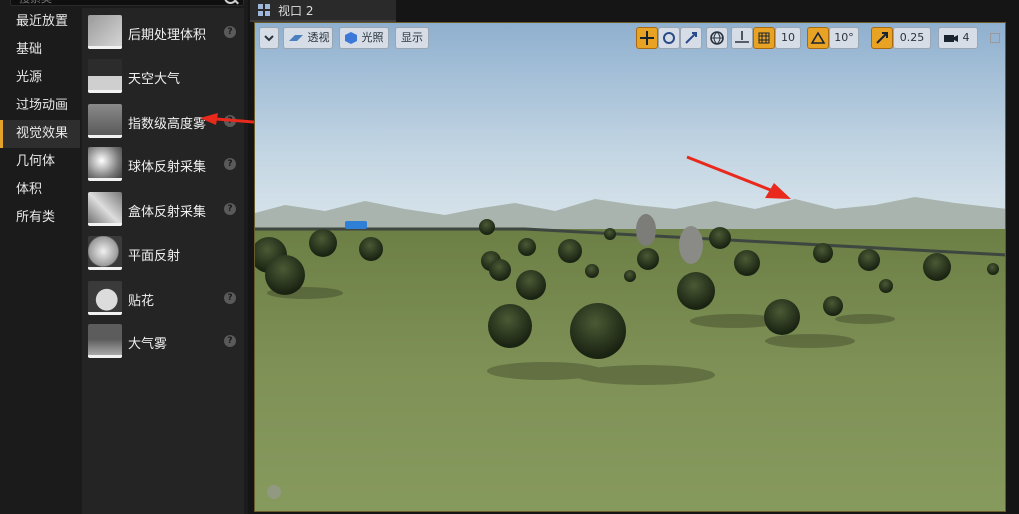 The width and height of the screenshot is (1019, 514). Describe the element at coordinates (40, 106) in the screenshot. I see `category-cinematic: 过场动画` at that location.